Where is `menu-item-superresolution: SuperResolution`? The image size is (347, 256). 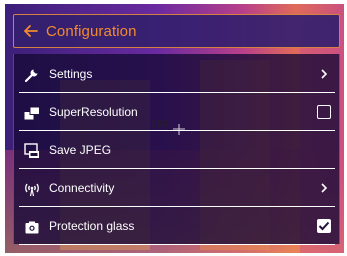 menu-item-superresolution: SuperResolution is located at coordinates (177, 112).